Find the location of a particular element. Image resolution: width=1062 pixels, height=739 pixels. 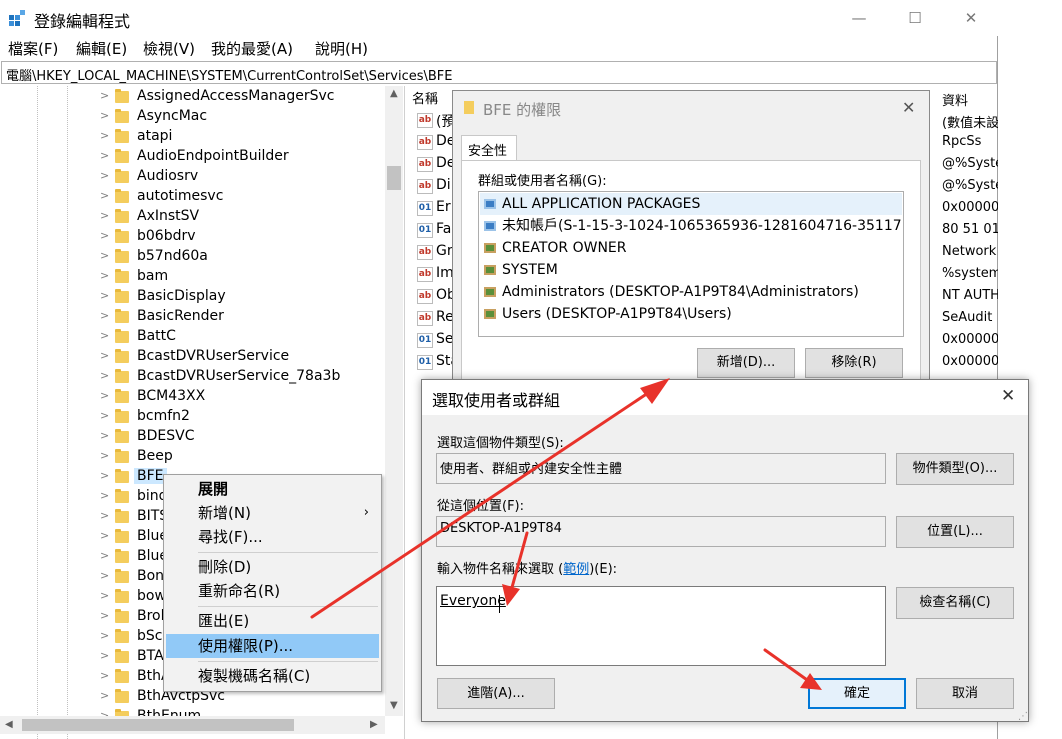

tree-item: > bcmfn2 is located at coordinates (250, 417).